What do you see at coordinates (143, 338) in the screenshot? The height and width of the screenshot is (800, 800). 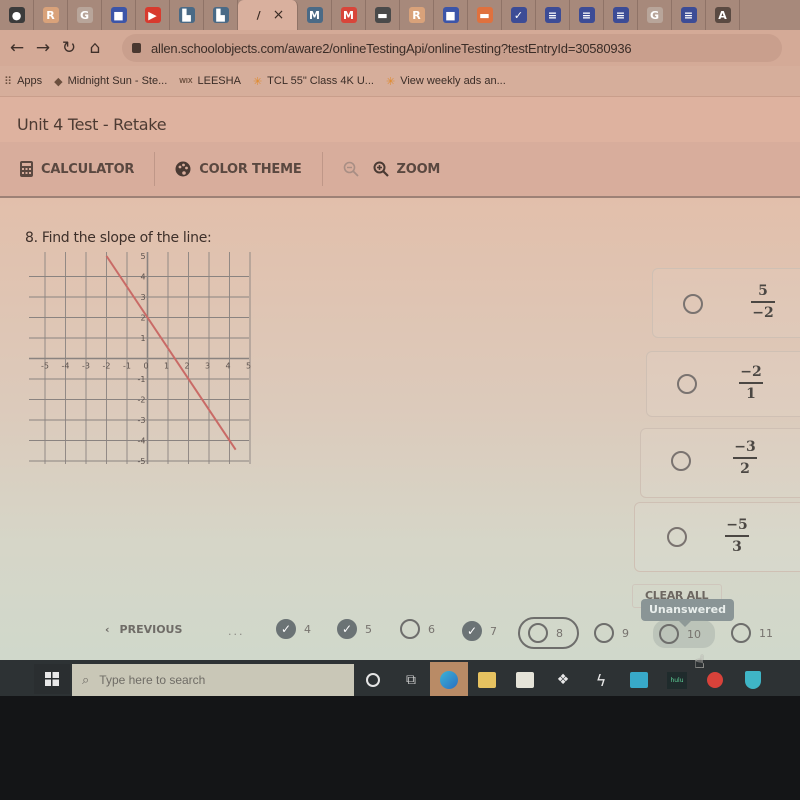 I see `y-tick-label: 1` at bounding box center [143, 338].